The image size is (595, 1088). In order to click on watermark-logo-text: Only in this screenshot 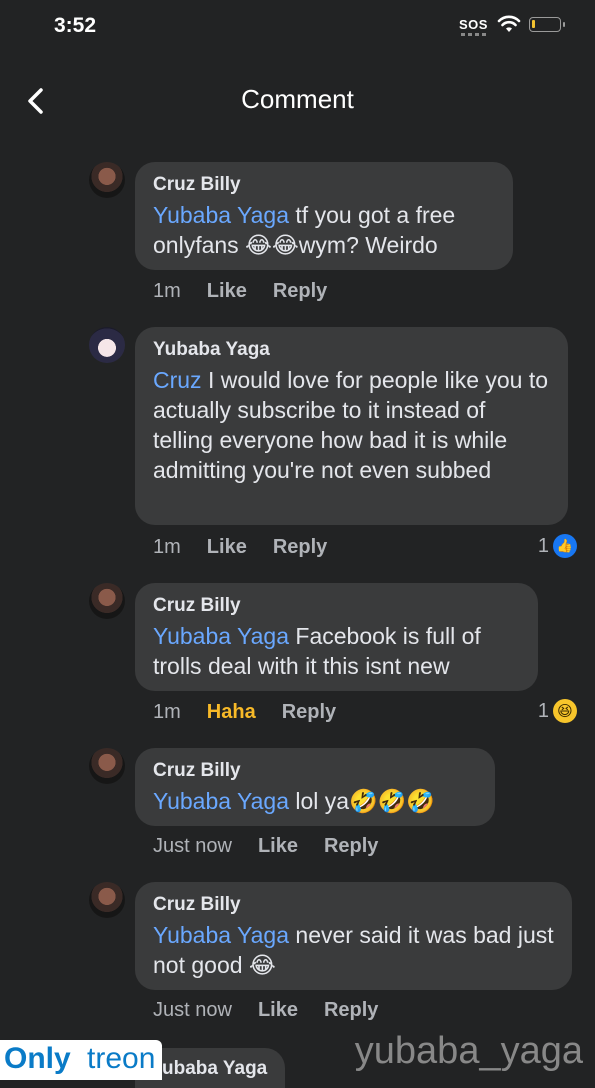, I will do `click(37, 1058)`.